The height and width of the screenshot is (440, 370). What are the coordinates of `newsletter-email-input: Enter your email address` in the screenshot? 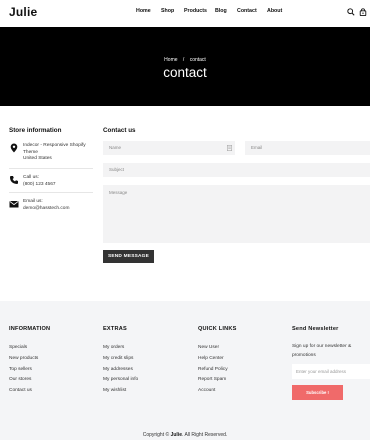 It's located at (331, 371).